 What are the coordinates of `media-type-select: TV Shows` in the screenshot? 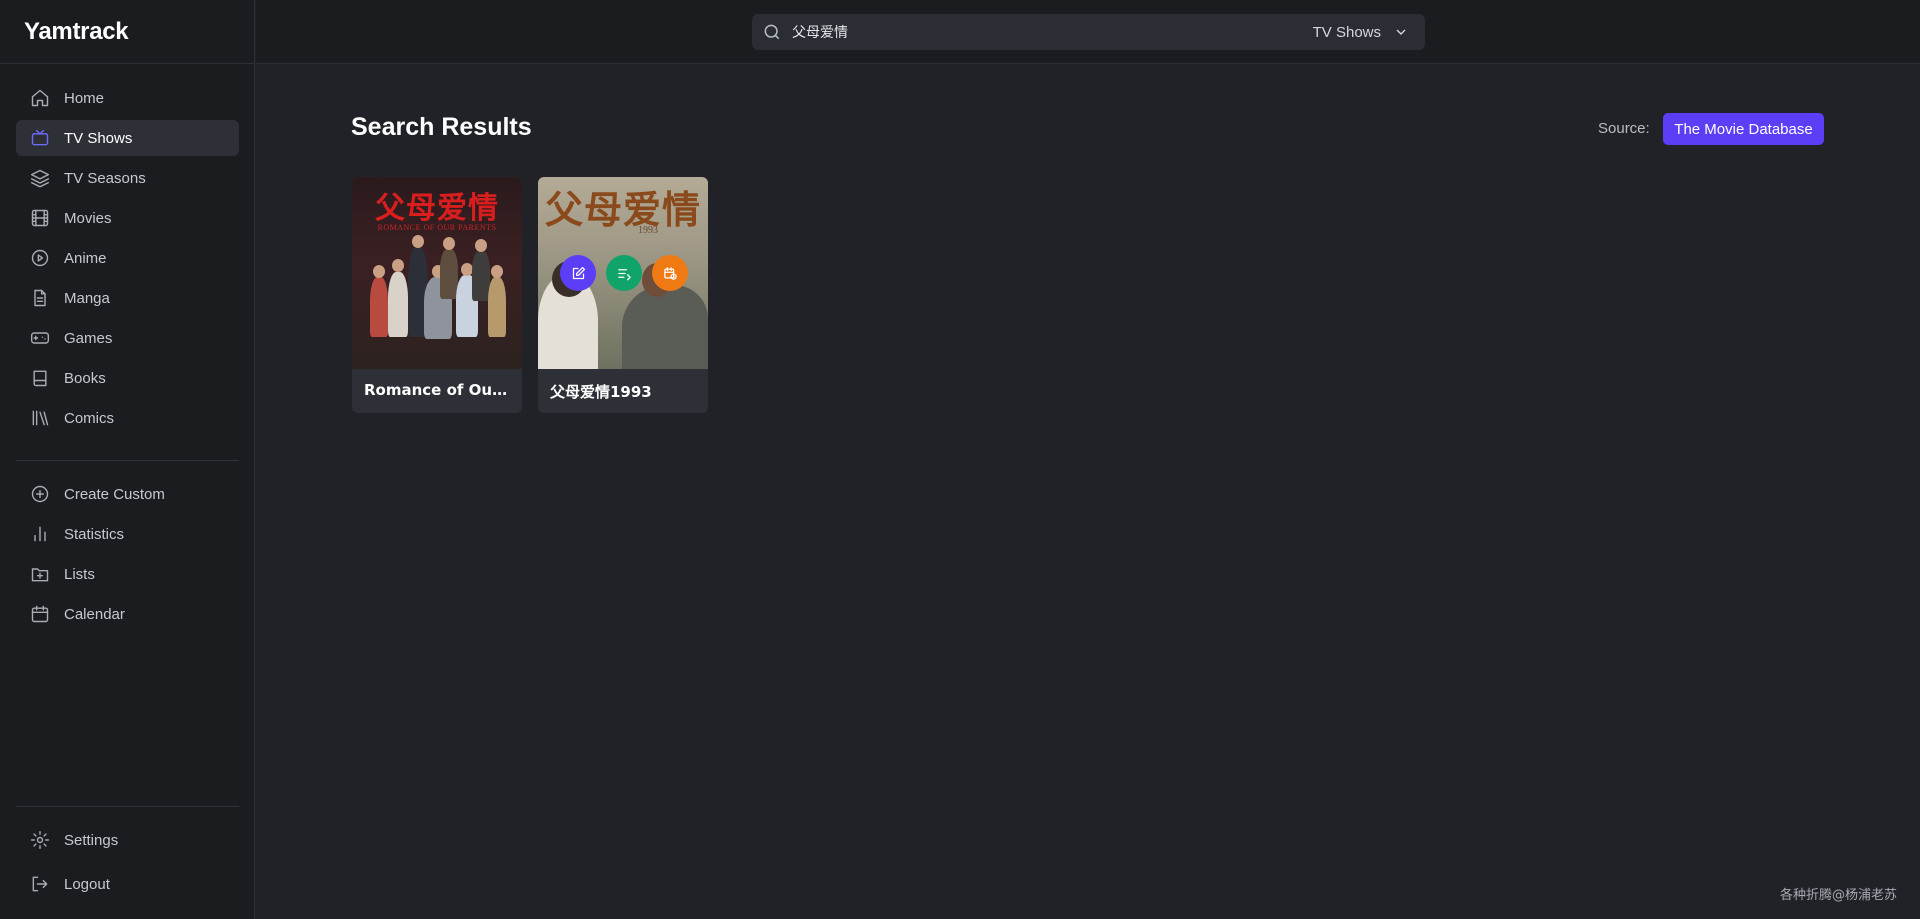 It's located at (1369, 32).